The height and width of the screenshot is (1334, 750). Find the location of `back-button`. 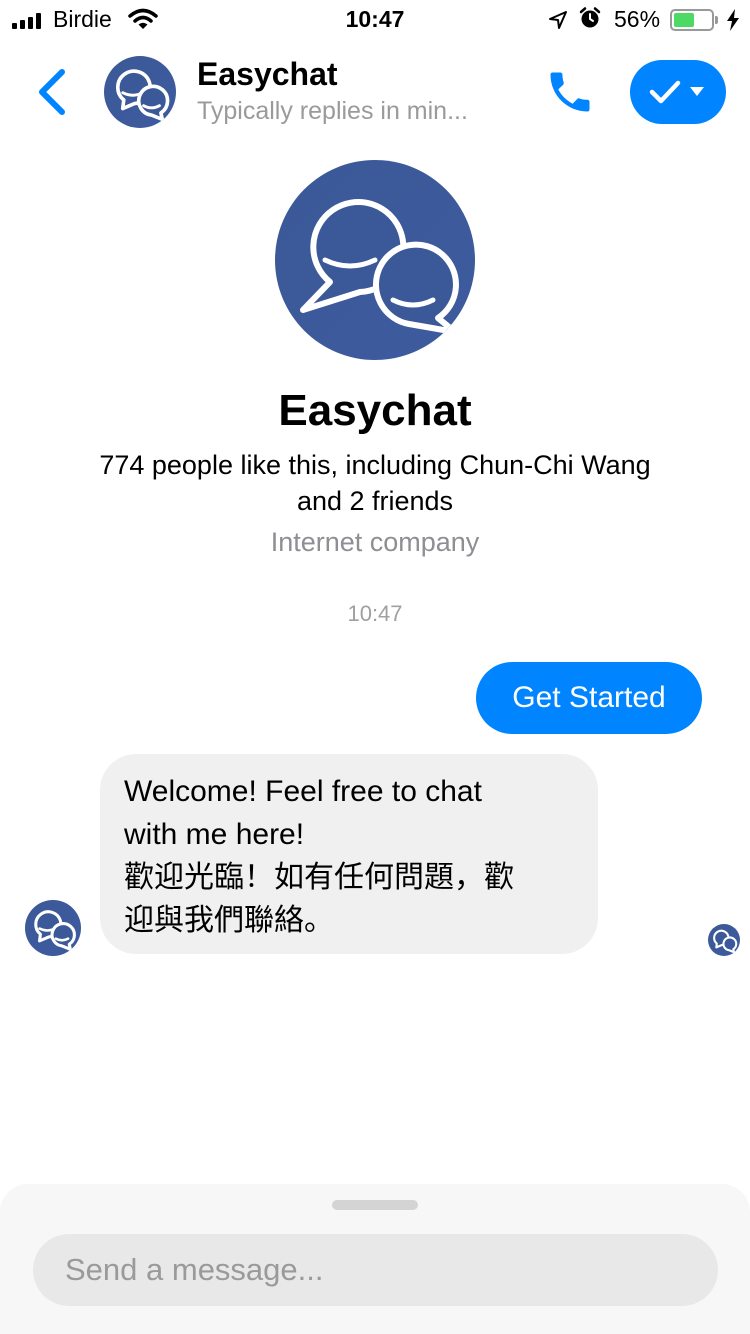

back-button is located at coordinates (52, 92).